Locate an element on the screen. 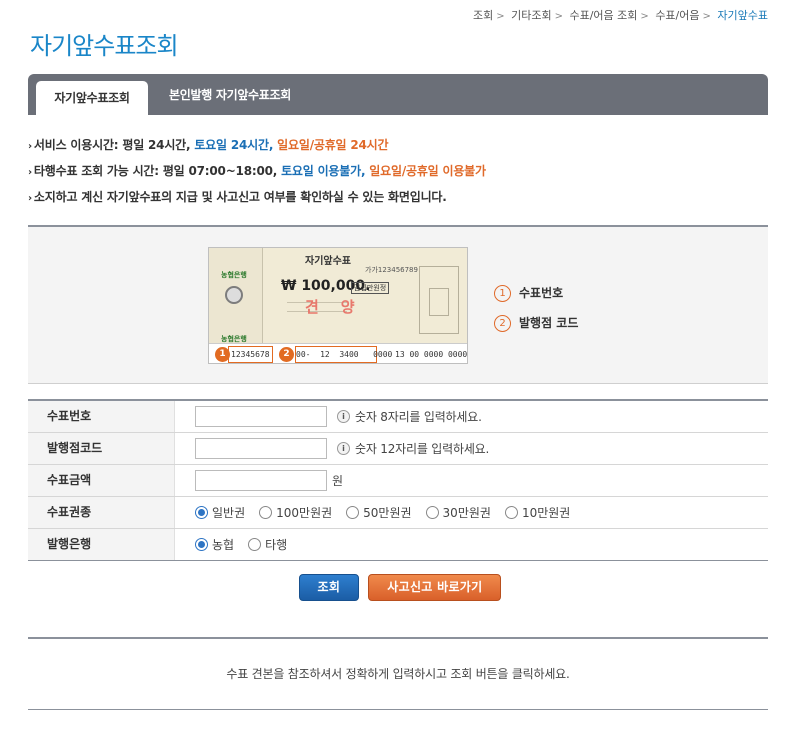 This screenshot has height=730, width=800. form-row-branch-code: 발행점코드 i 숫자 12자리를 입력하세요. is located at coordinates (398, 449).